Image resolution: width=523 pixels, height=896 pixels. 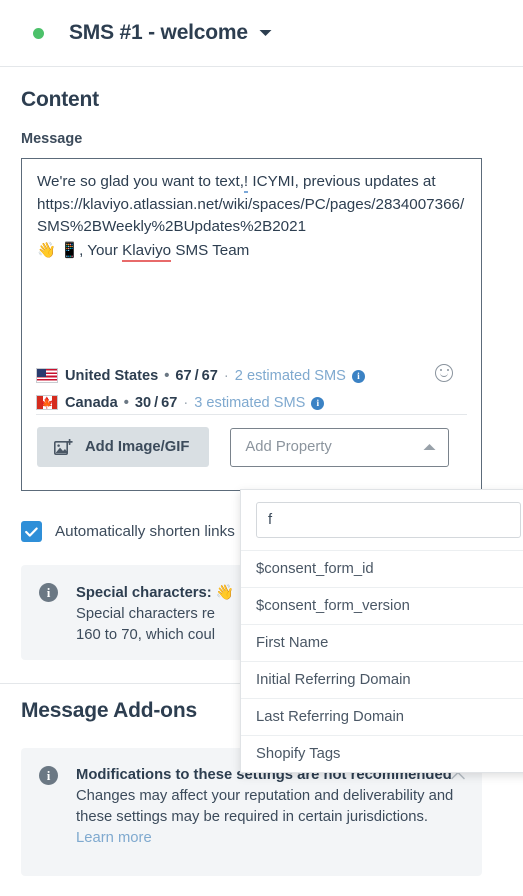 What do you see at coordinates (70, 249) in the screenshot?
I see `mobile-phone-emoji: 📱` at bounding box center [70, 249].